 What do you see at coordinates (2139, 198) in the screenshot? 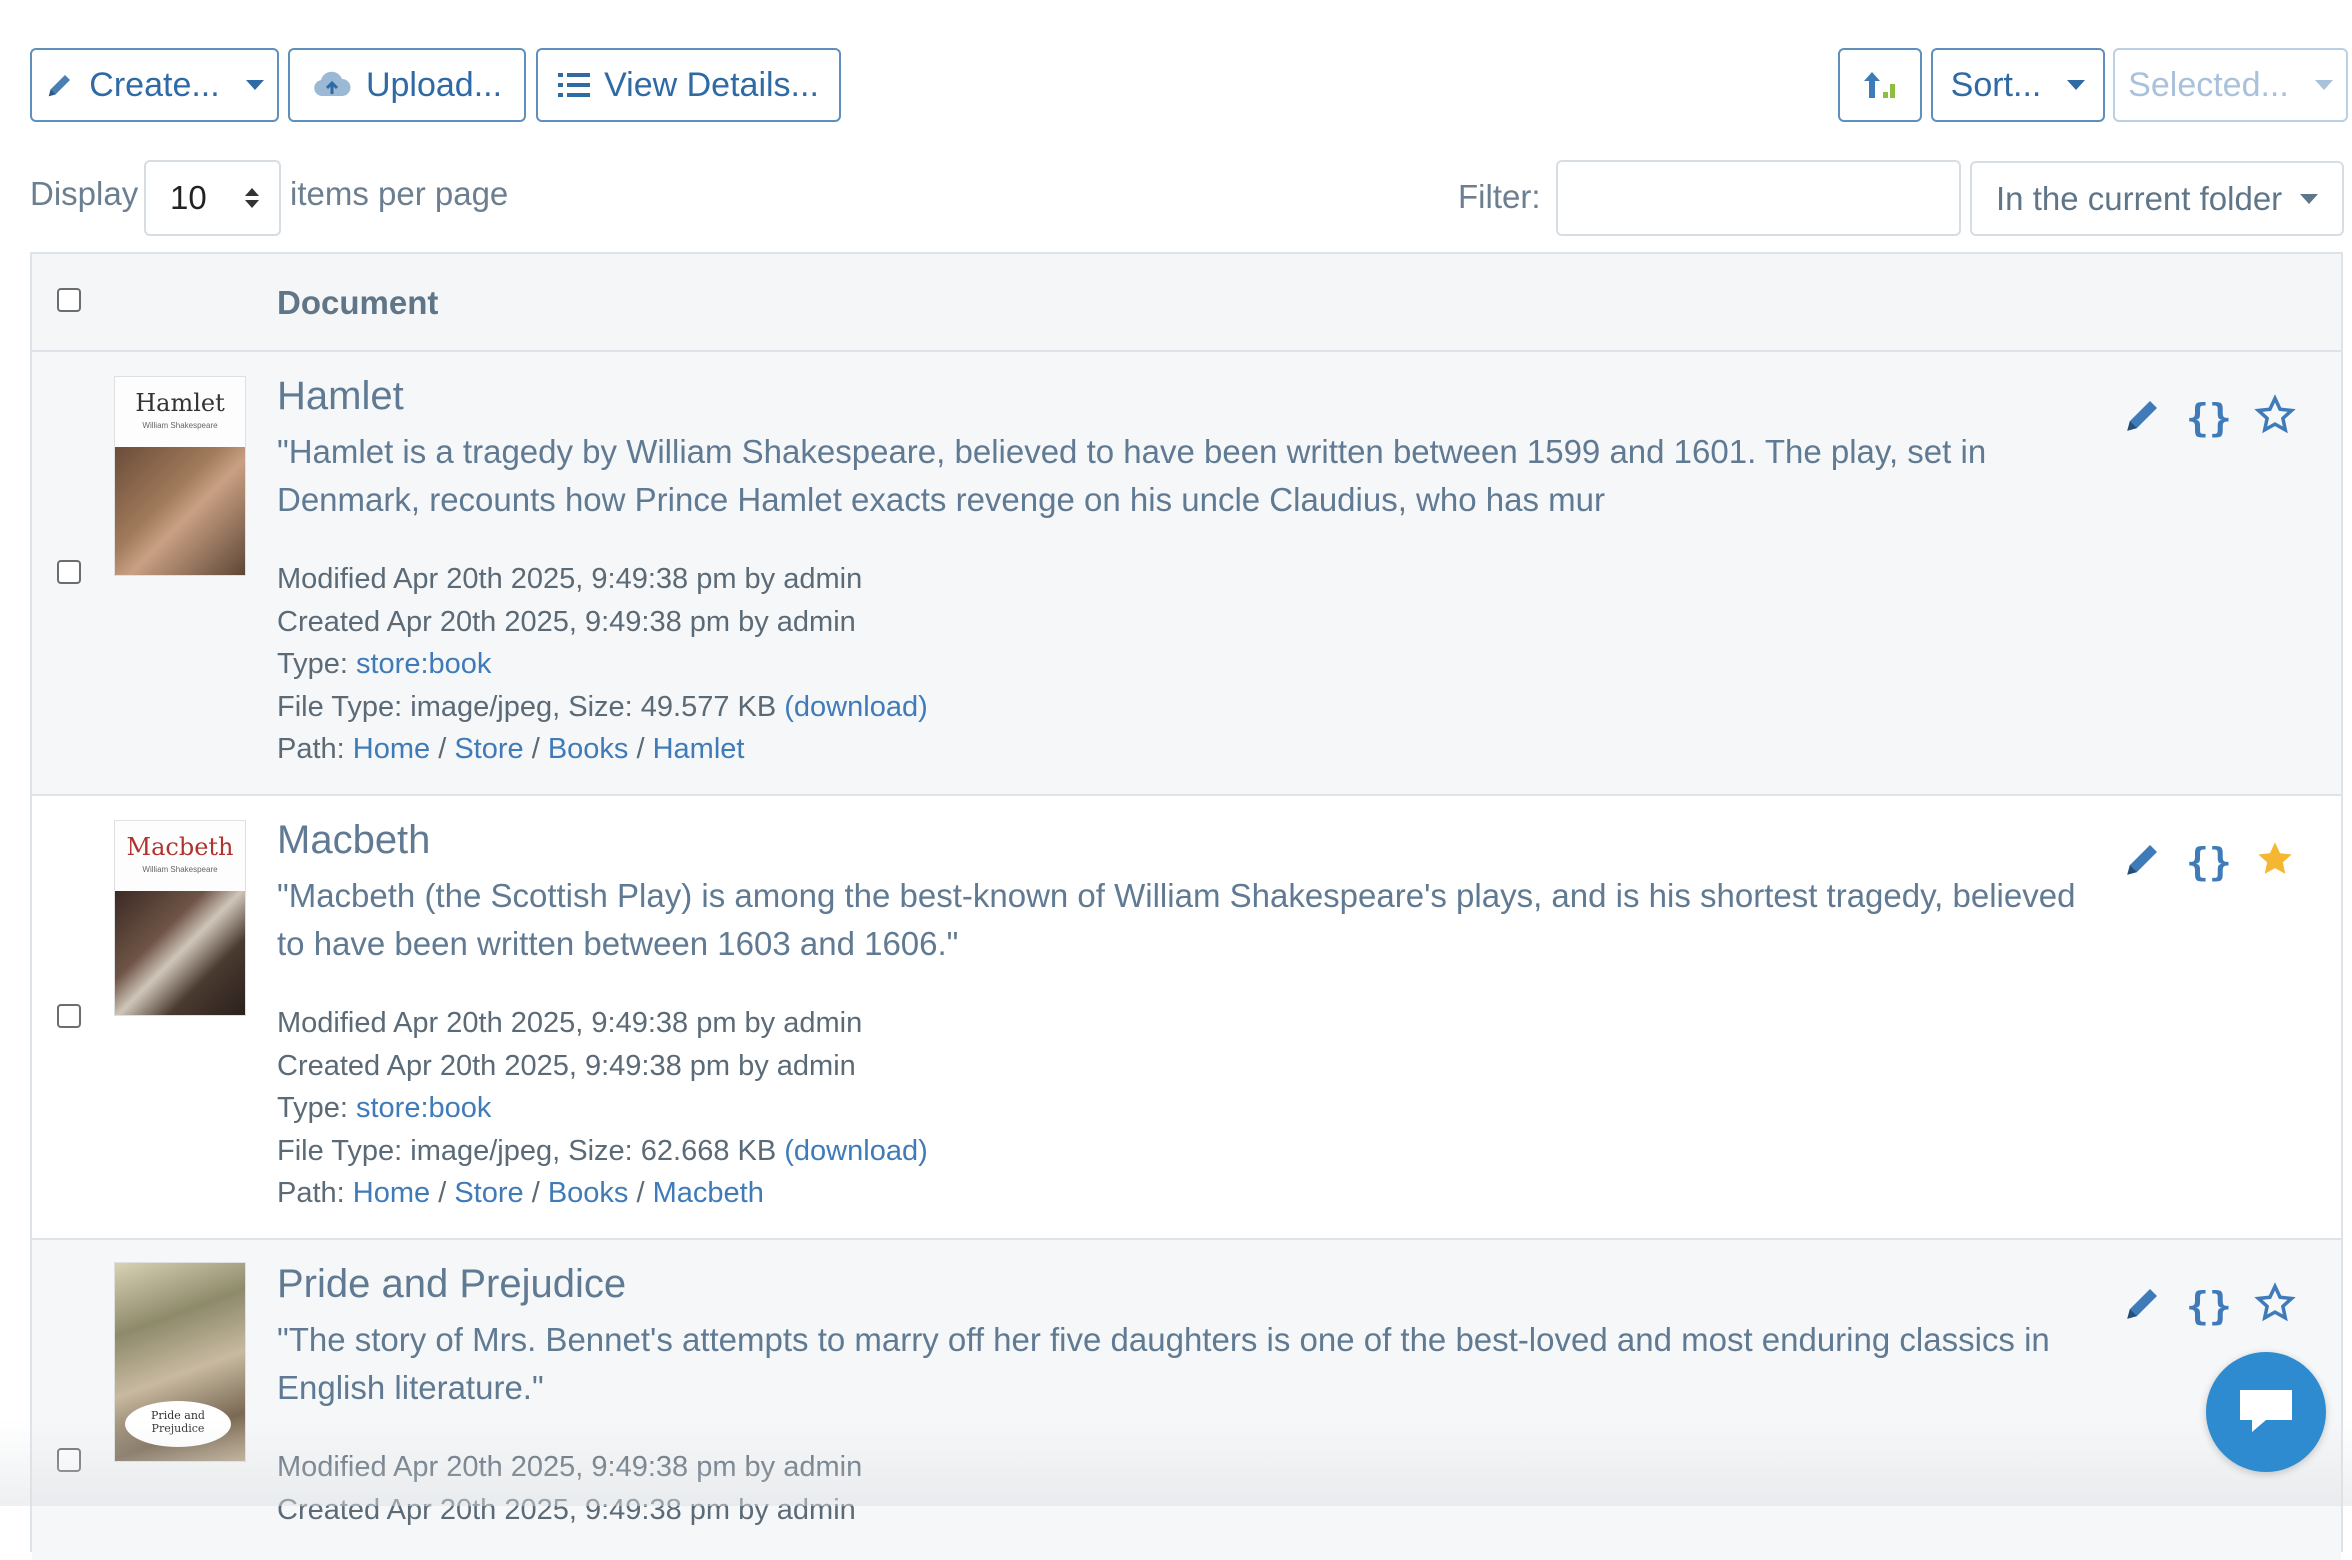
I see `filter-scope-value: In the current folder` at bounding box center [2139, 198].